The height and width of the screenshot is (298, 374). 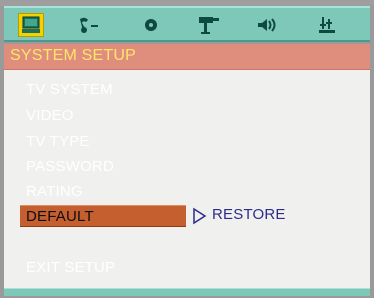 I want to click on menu-item-tv-type: TV TYPE, so click(x=58, y=141).